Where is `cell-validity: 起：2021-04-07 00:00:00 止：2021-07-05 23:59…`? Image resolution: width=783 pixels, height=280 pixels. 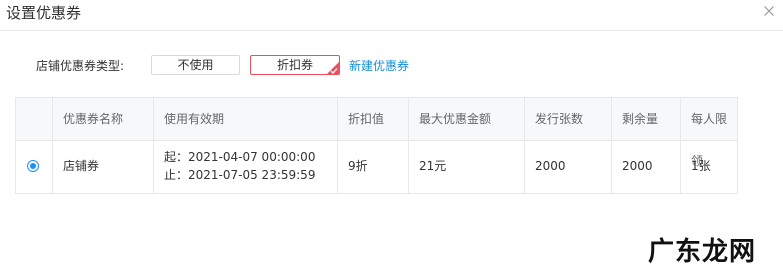 cell-validity: 起：2021-04-07 00:00:00 止：2021-07-05 23:59… is located at coordinates (245, 166).